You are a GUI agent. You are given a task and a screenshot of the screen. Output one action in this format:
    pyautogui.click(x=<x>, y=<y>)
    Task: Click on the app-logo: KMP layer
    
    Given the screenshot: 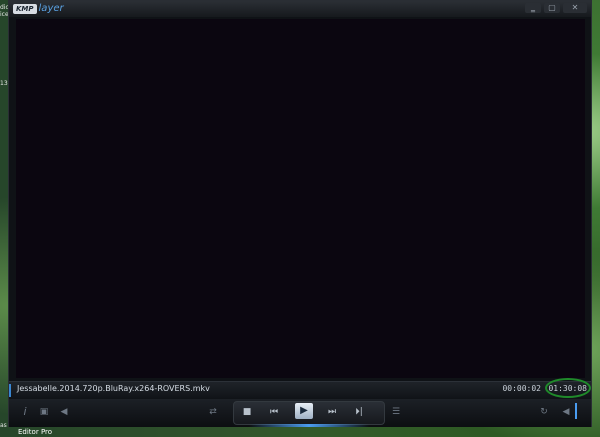 What is the action you would take?
    pyautogui.click(x=38, y=8)
    